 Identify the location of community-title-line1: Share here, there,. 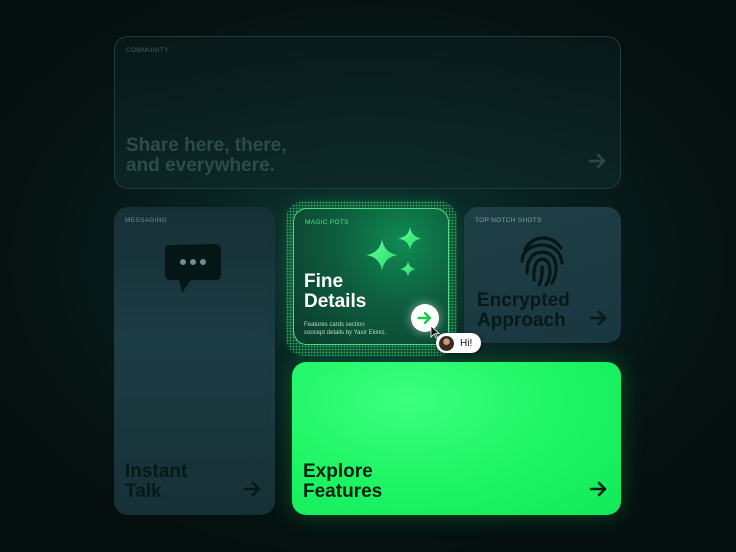
(206, 145).